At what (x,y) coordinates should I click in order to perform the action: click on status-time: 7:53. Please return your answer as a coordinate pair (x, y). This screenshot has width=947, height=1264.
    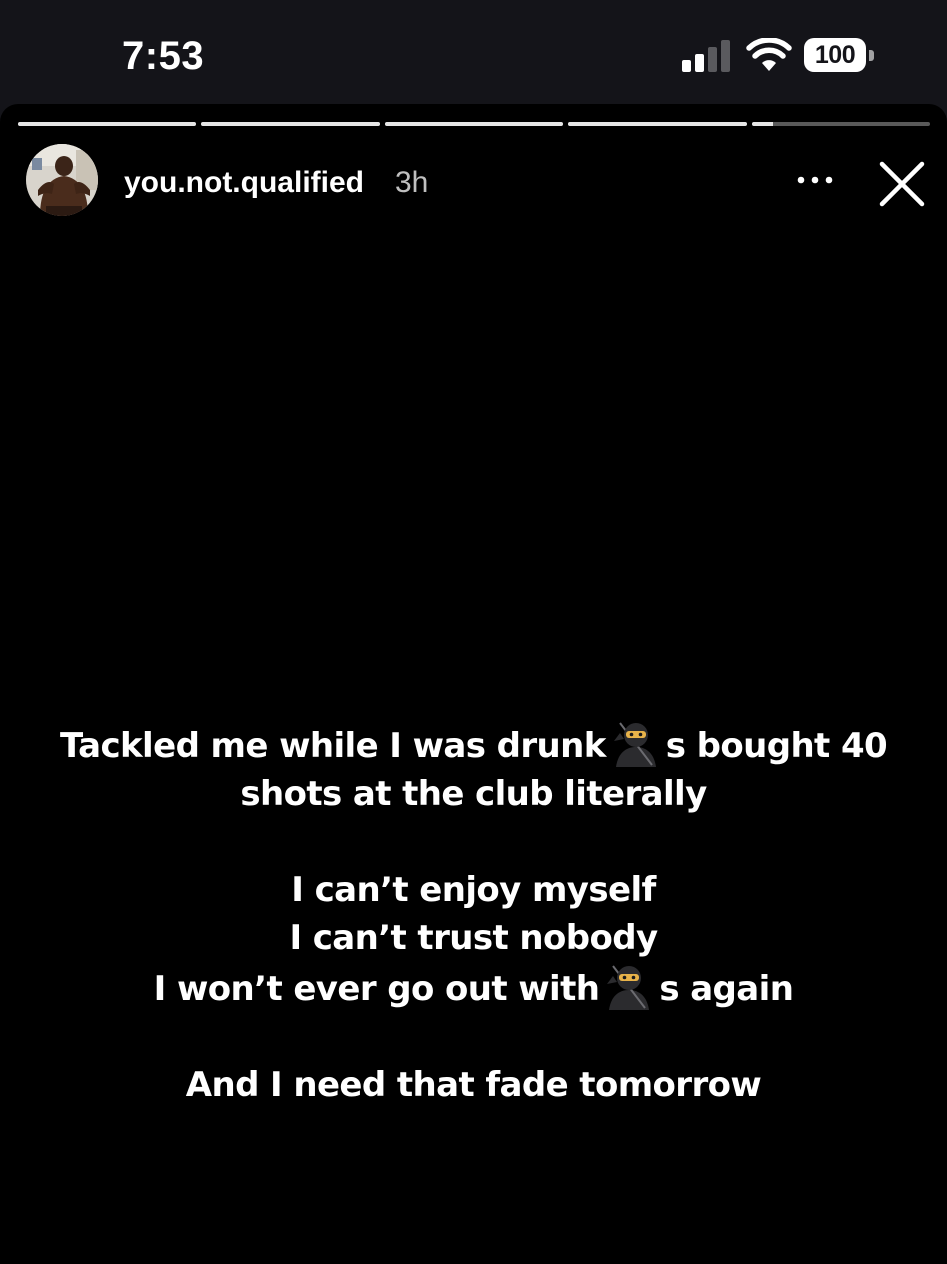
    Looking at the image, I should click on (163, 56).